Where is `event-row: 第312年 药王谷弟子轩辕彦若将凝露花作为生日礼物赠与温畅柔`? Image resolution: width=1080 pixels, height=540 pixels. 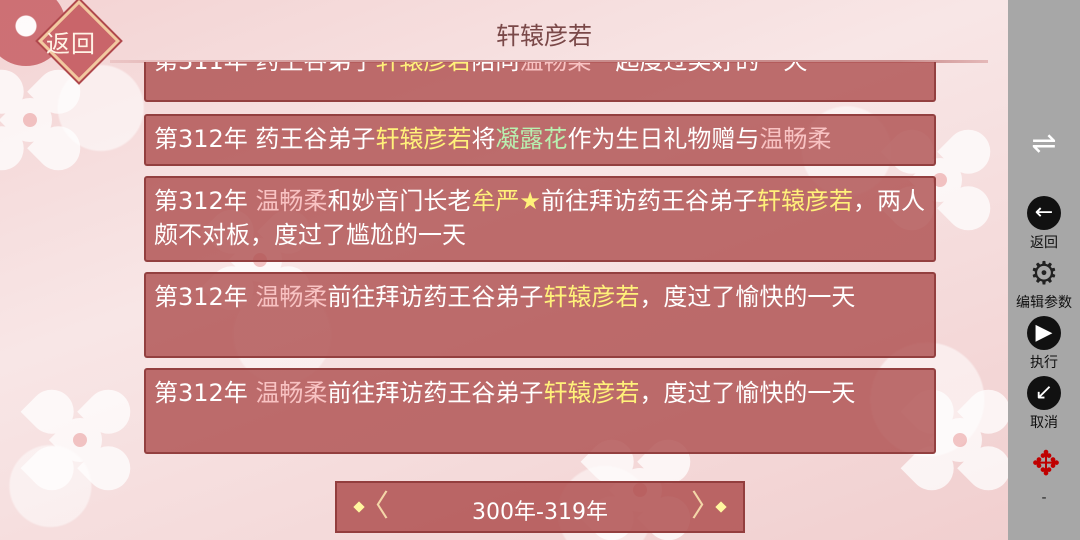
event-row: 第312年 药王谷弟子轩辕彦若将凝露花作为生日礼物赠与温畅柔 is located at coordinates (540, 140).